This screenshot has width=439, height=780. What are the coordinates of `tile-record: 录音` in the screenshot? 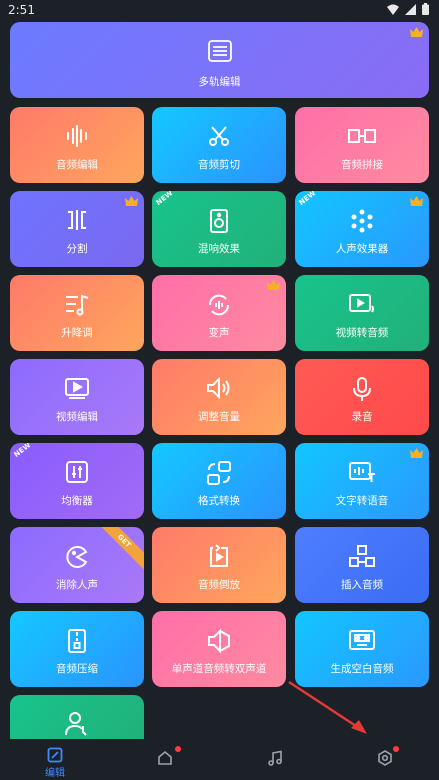 It's located at (362, 397).